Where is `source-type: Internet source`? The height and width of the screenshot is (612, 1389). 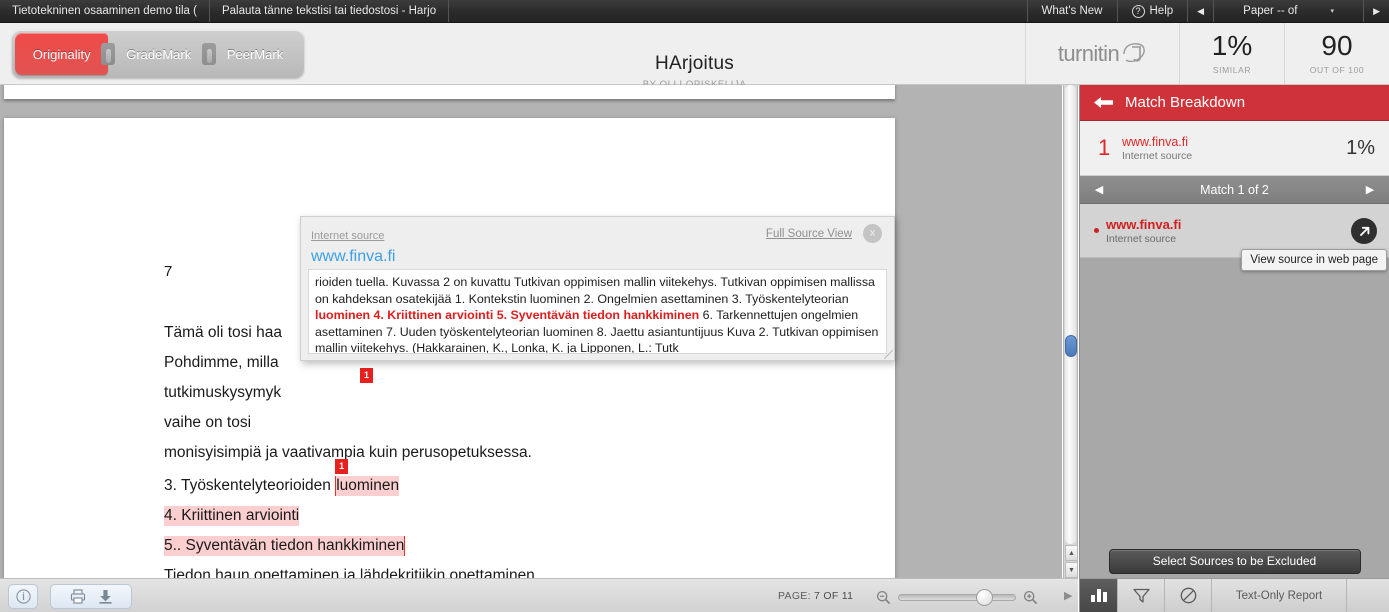 source-type: Internet source is located at coordinates (1157, 155).